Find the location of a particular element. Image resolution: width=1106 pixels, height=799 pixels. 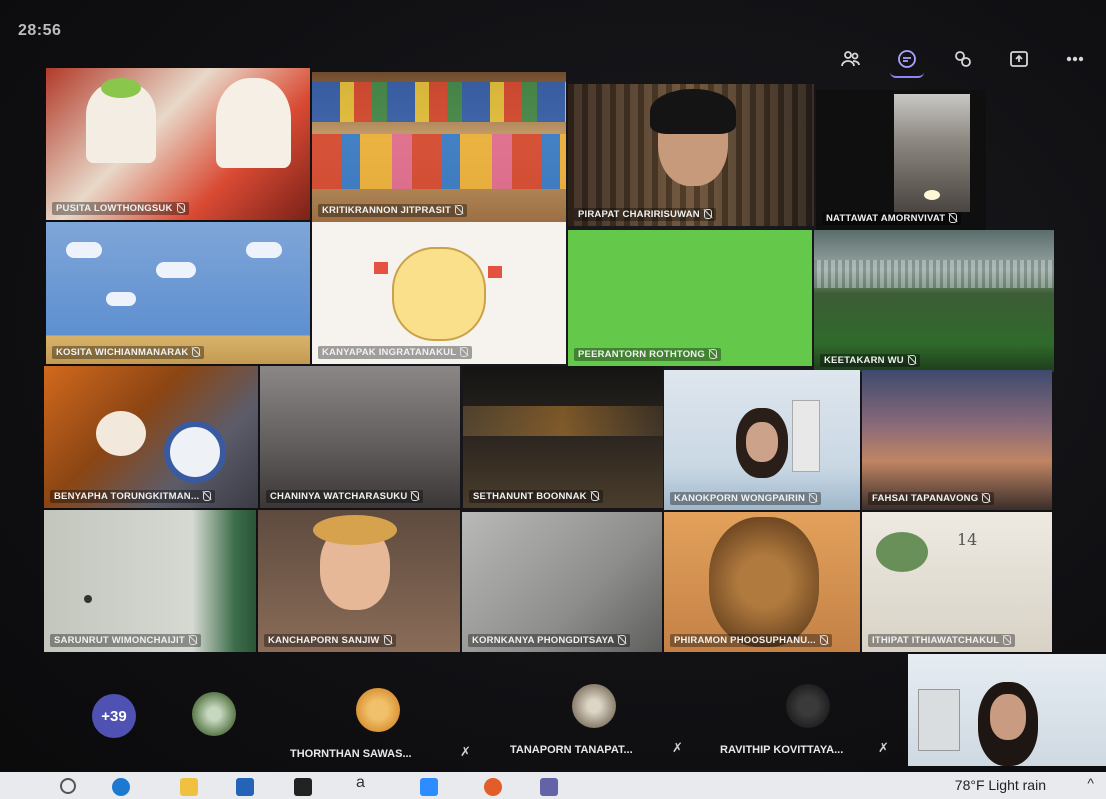

windows-taskbar: a 78°F Light rain ^ is located at coordinates (553, 785).